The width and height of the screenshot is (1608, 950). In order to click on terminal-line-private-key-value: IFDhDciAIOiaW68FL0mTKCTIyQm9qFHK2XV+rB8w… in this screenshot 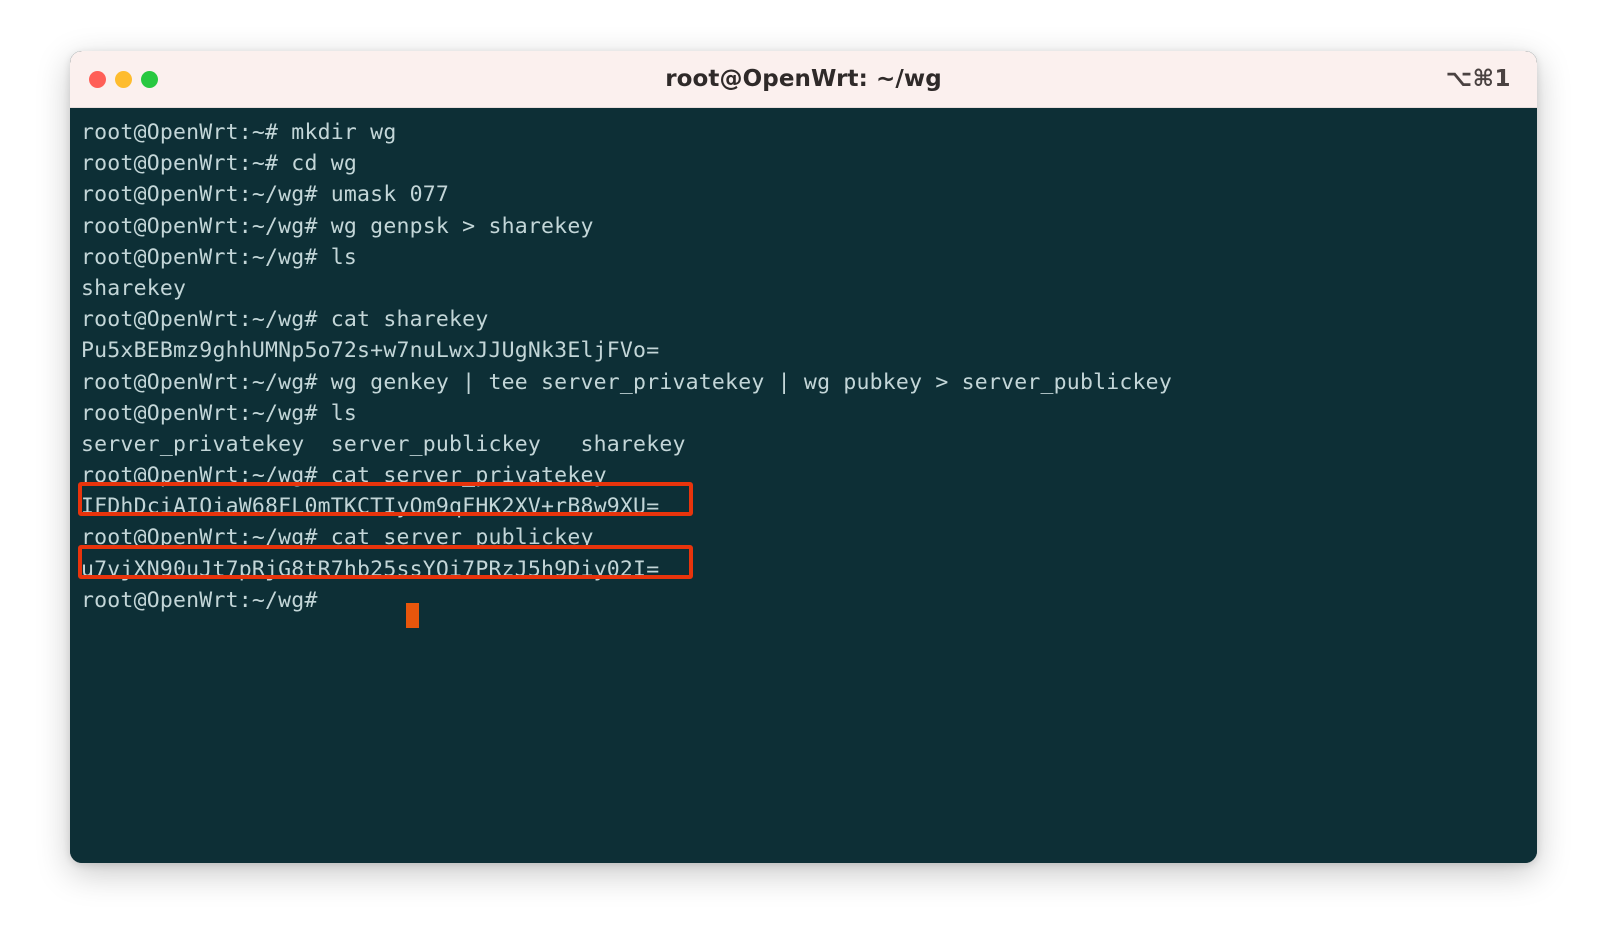, I will do `click(370, 507)`.